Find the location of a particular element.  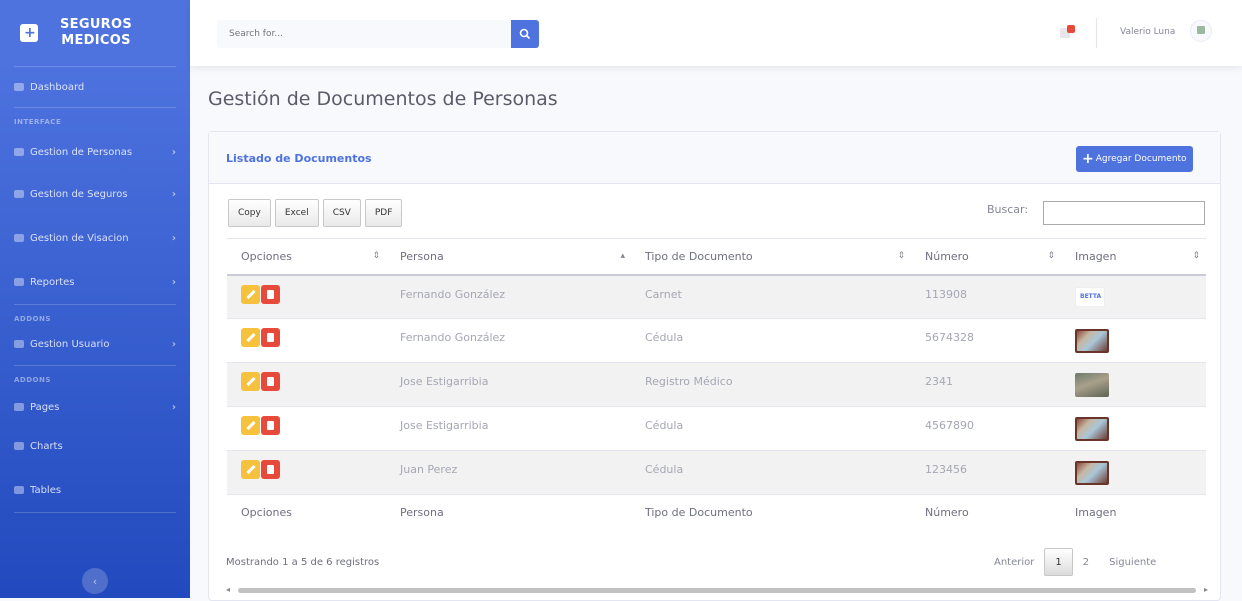

sidebar-item-label: Gestion de Seguros is located at coordinates (79, 194).